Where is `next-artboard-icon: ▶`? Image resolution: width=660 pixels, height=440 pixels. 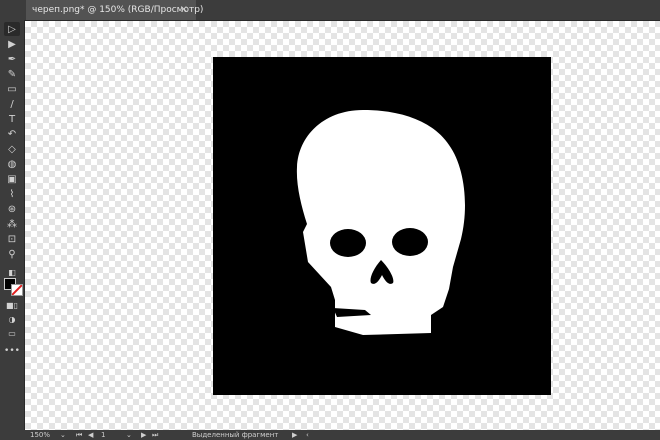 next-artboard-icon: ▶ is located at coordinates (143, 435).